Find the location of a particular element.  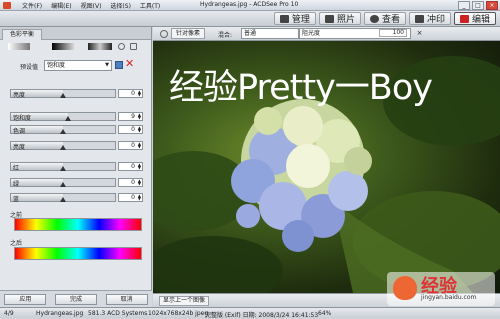

chevron-down-icon: ▼ is located at coordinates (107, 65).